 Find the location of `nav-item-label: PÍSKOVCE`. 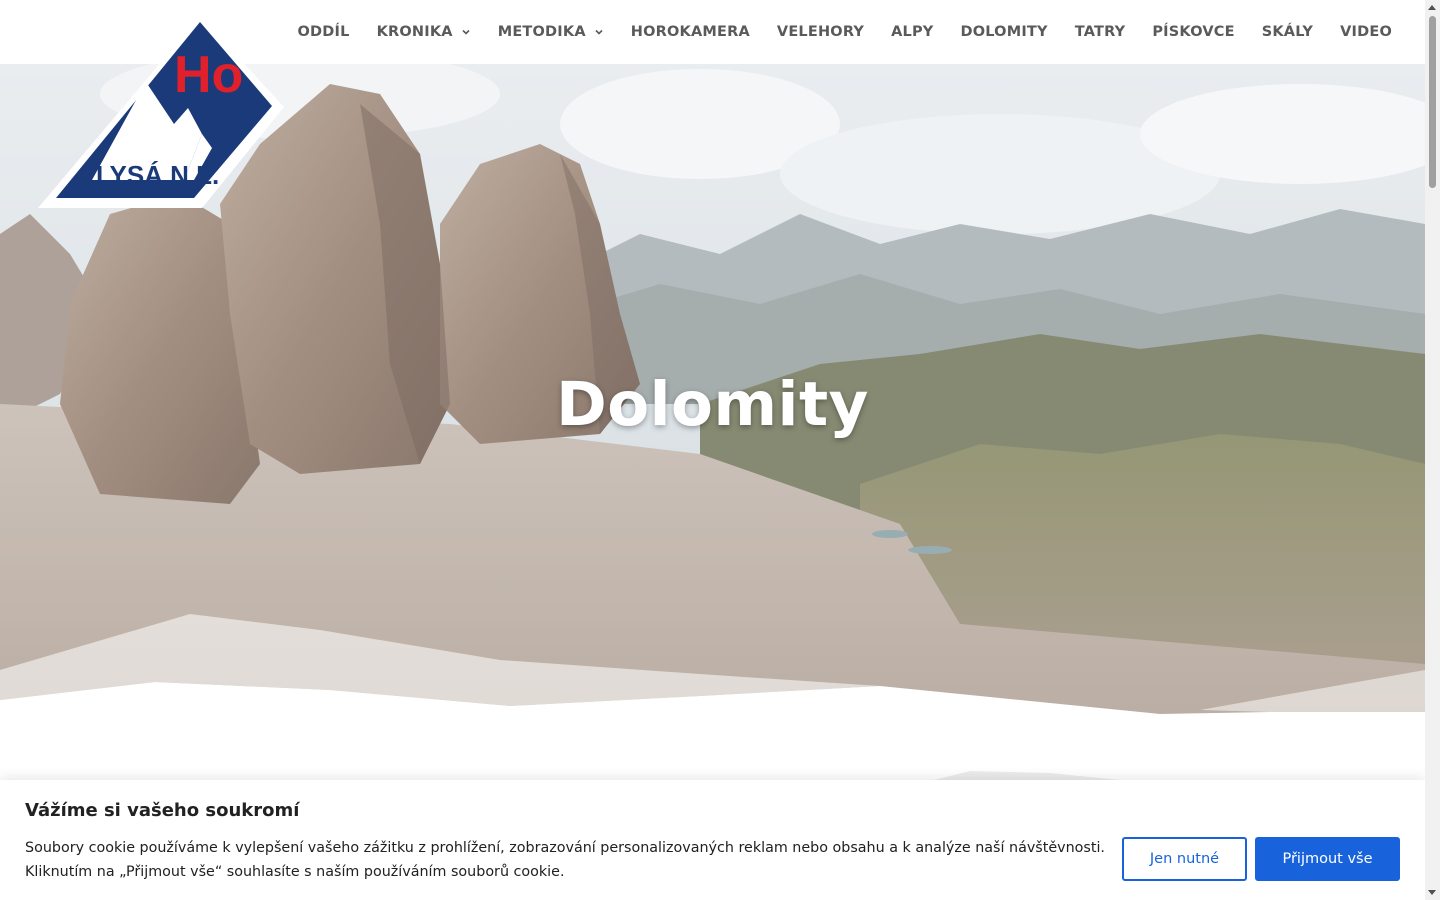

nav-item-label: PÍSKOVCE is located at coordinates (1193, 32).